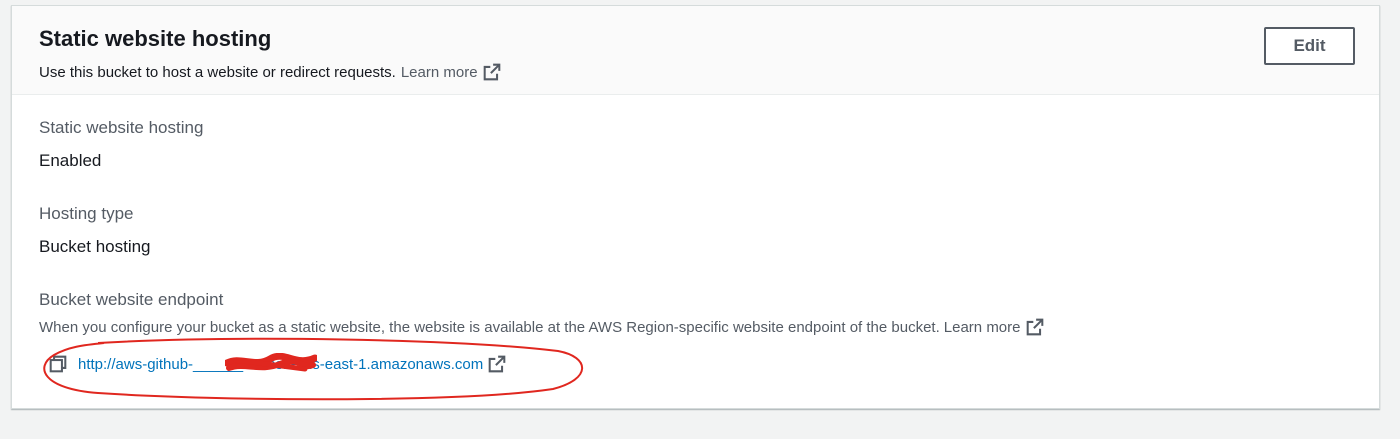  I want to click on learn-more-link: Learn more, so click(451, 72).